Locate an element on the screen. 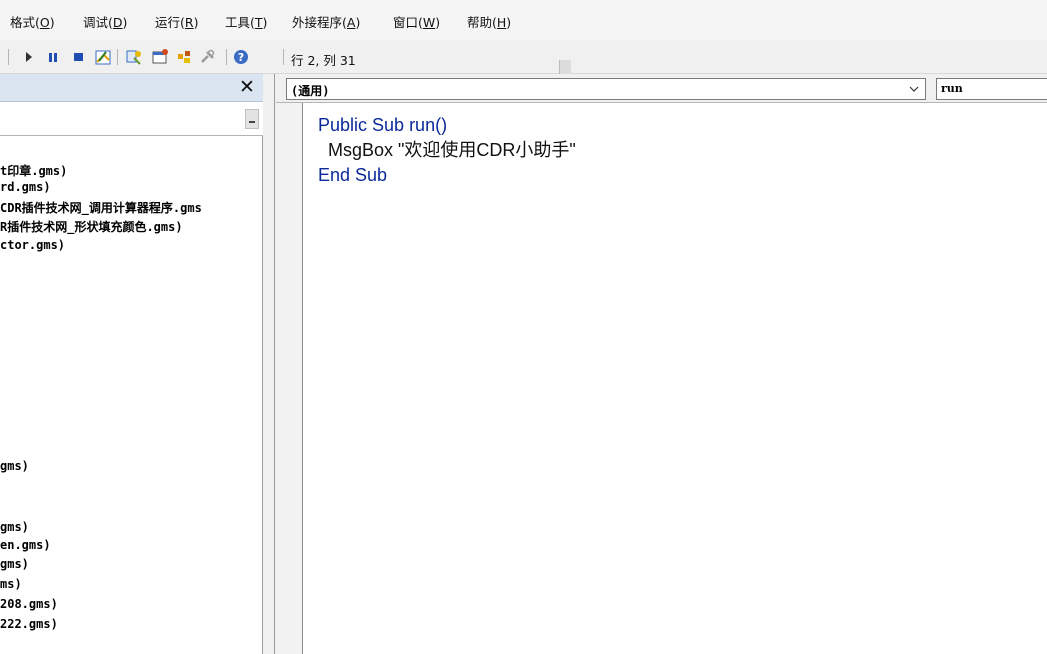 The width and height of the screenshot is (1047, 654). code-window-header: (通用) run is located at coordinates (661, 88).